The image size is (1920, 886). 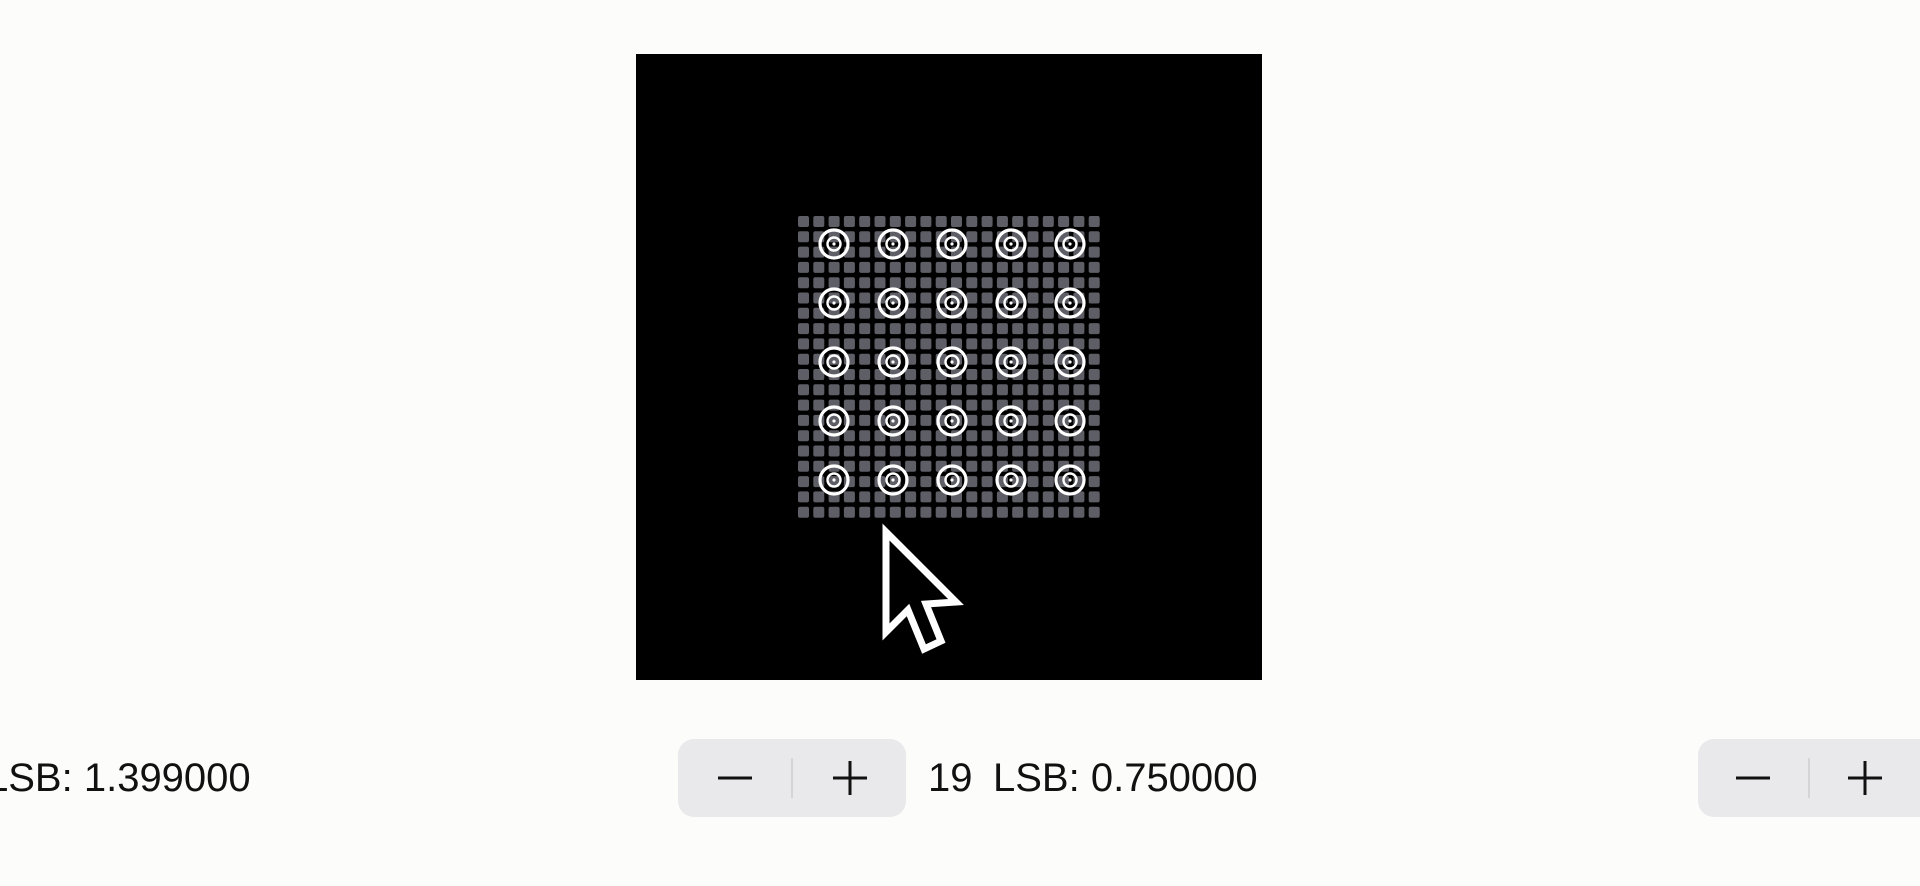 What do you see at coordinates (1125, 778) in the screenshot?
I see `right-lsb-readout: LSB: 0.750000` at bounding box center [1125, 778].